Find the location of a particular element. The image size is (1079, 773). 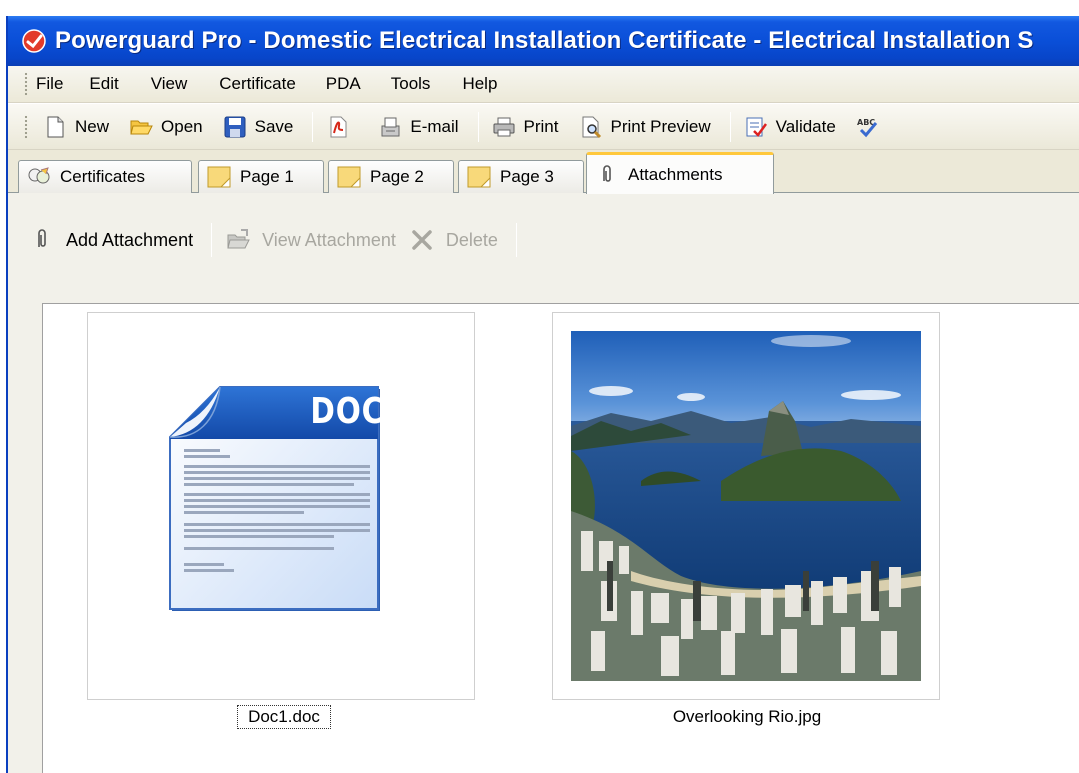

app-logo-icon is located at coordinates (34, 41).